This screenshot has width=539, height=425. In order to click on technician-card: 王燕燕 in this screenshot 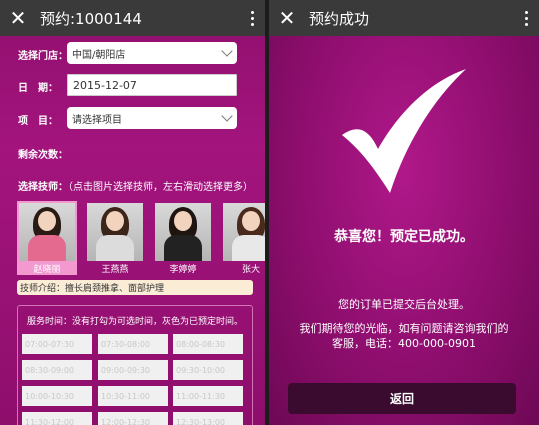, I will do `click(115, 238)`.